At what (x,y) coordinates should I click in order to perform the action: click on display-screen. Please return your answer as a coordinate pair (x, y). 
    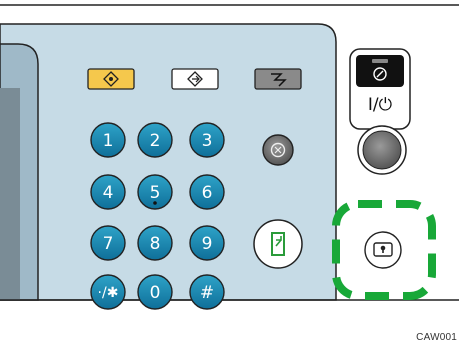
    Looking at the image, I should click on (10, 194).